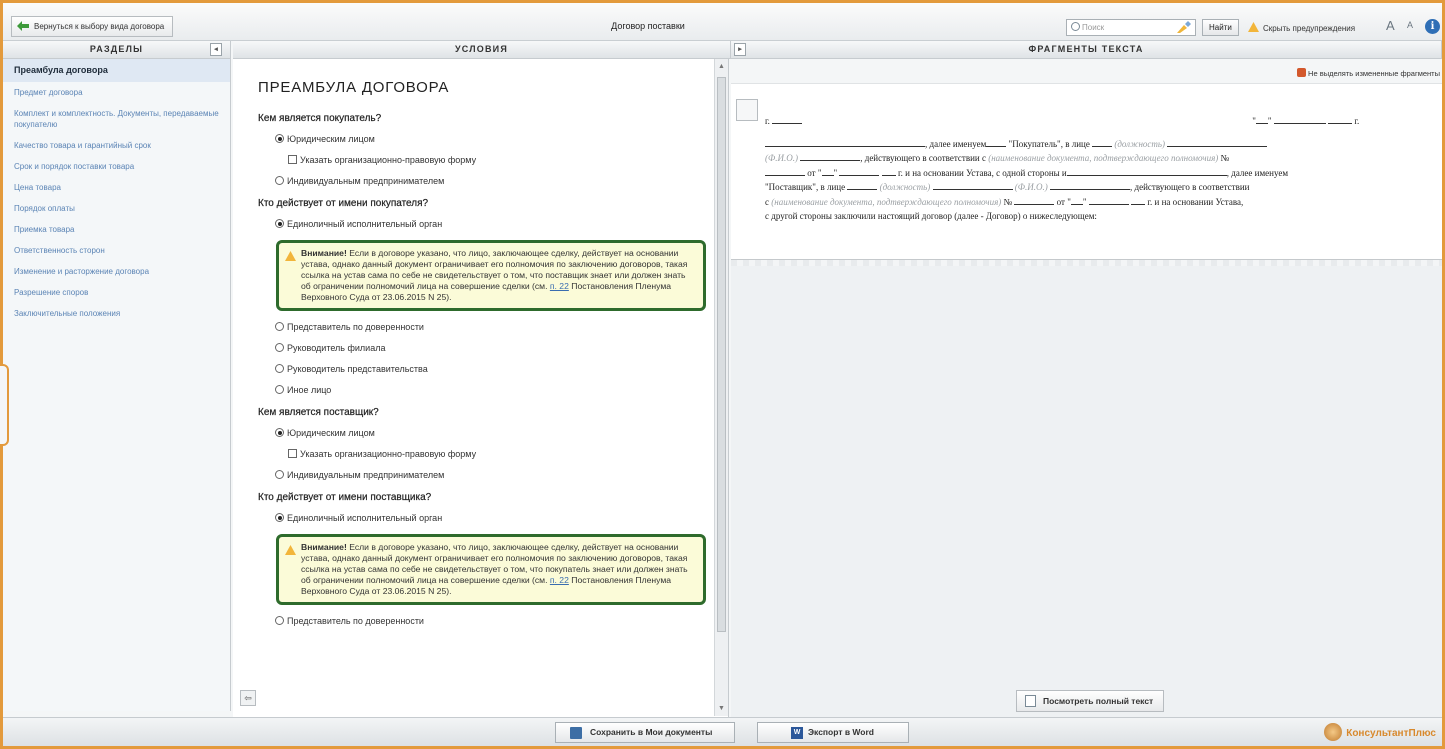 Image resolution: width=1445 pixels, height=749 pixels. What do you see at coordinates (365, 518) in the screenshot?
I see `option-label: Единоличный исполнительный орган` at bounding box center [365, 518].